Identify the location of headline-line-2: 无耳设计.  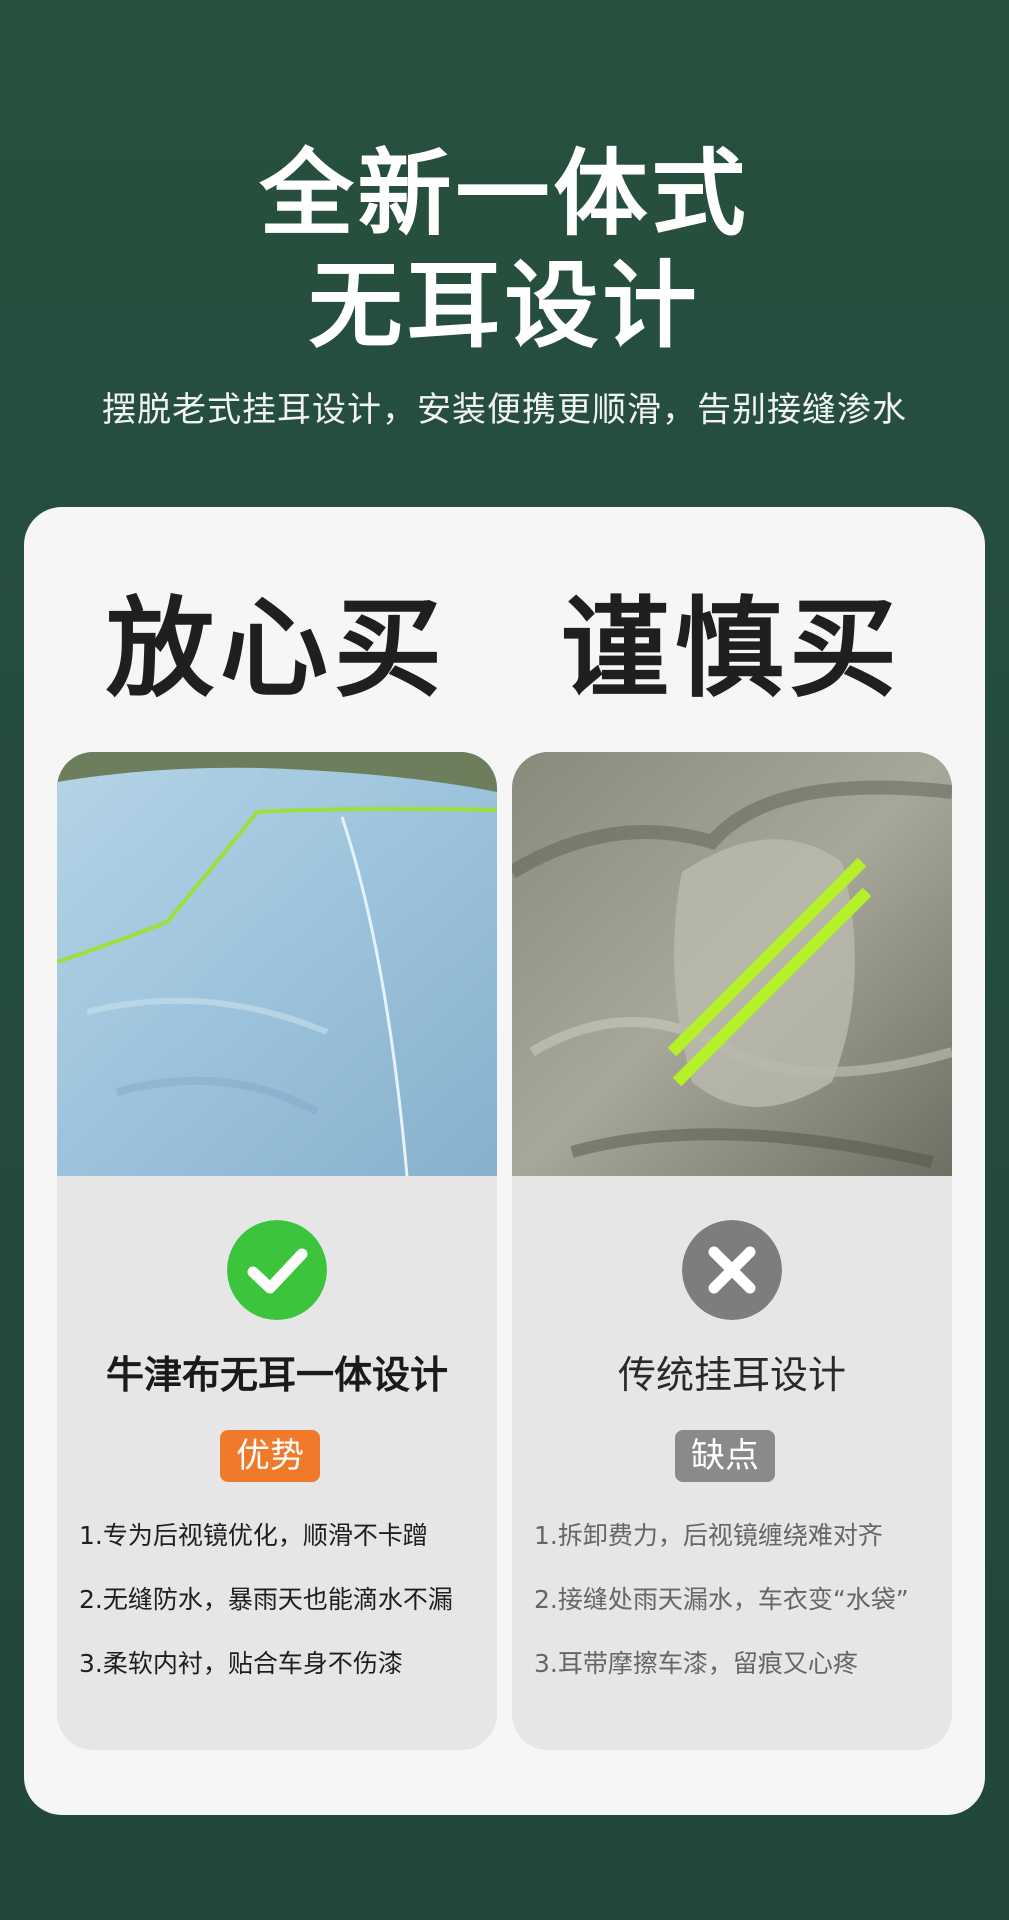
(504, 306).